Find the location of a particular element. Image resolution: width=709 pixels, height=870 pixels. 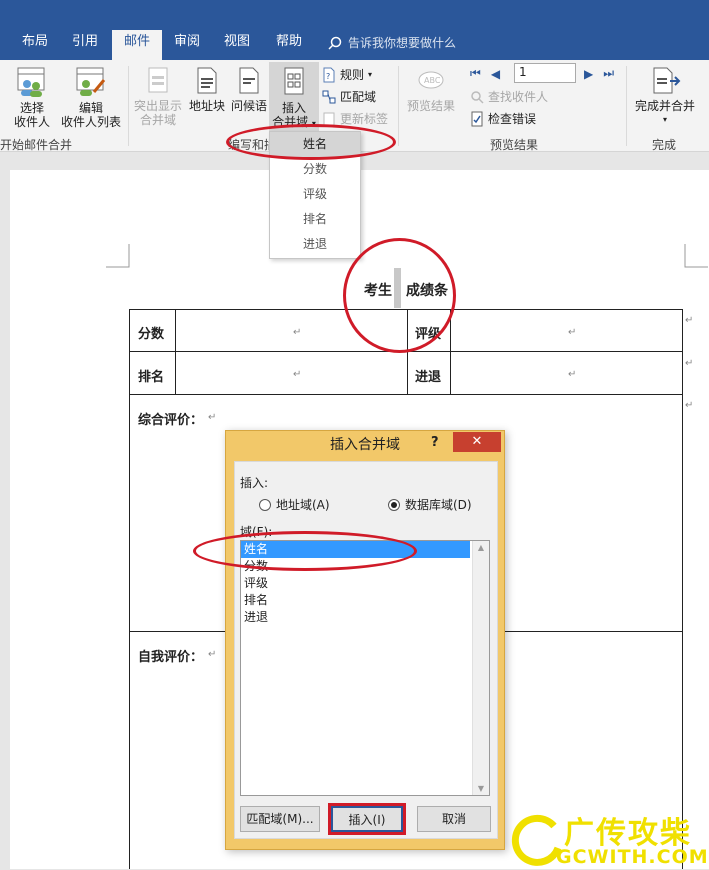

group-preview-results: 预览结果 is located at coordinates (514, 145).